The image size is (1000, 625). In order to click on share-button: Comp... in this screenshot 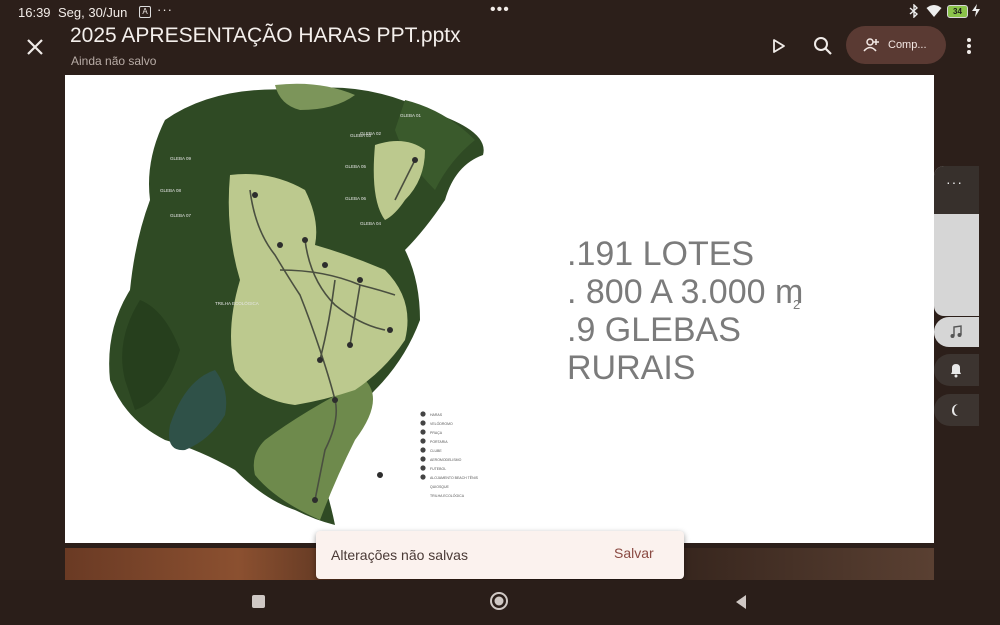, I will do `click(896, 45)`.